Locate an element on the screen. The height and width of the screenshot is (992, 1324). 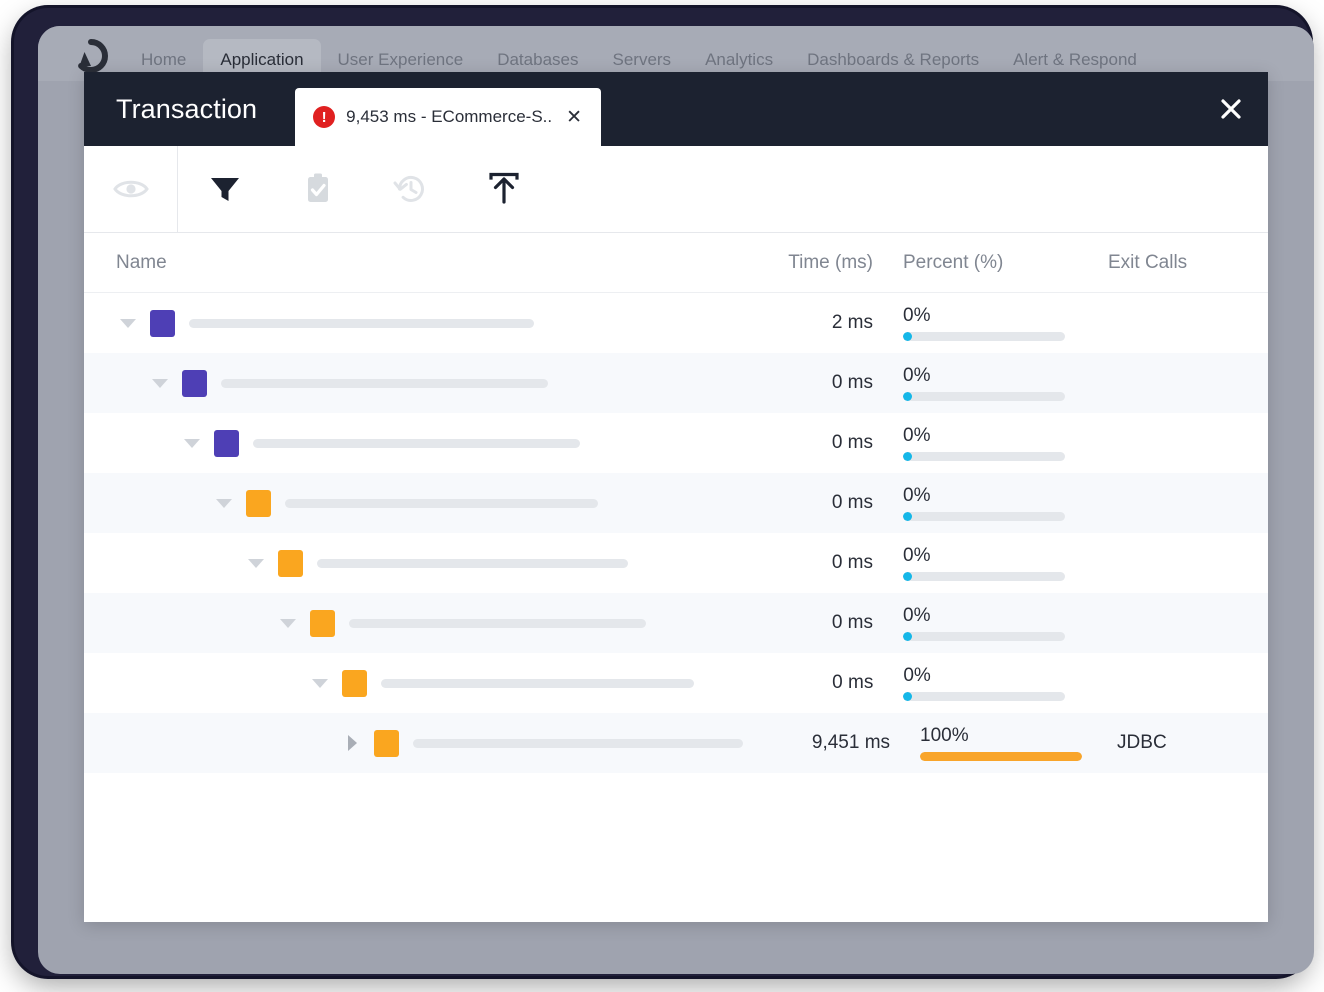
toolbar-button-export is located at coordinates (503, 189).